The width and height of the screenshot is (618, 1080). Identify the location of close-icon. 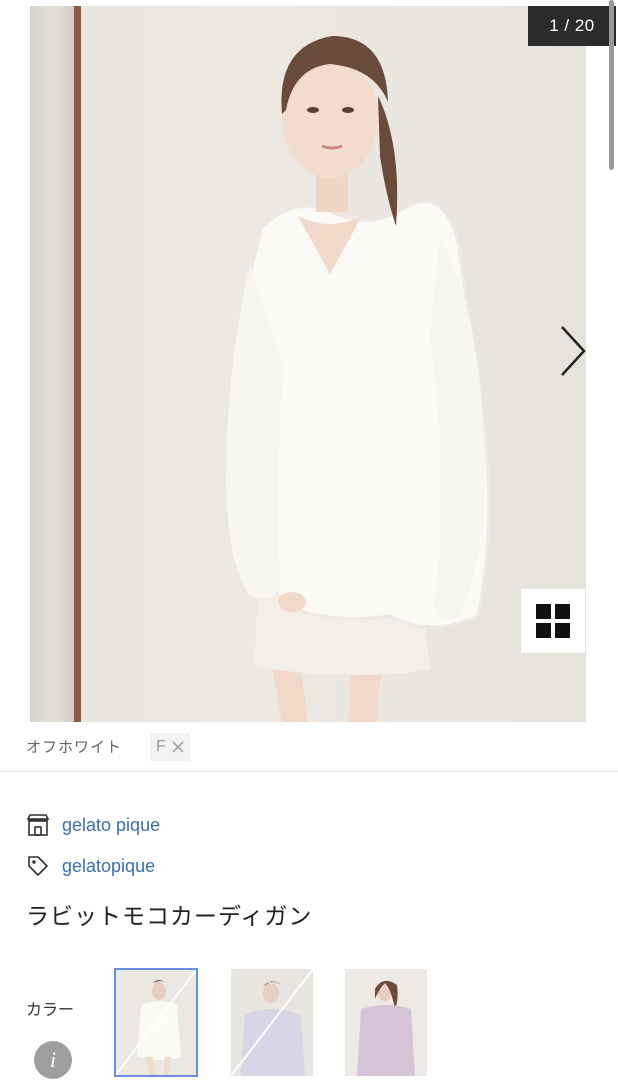
(178, 747).